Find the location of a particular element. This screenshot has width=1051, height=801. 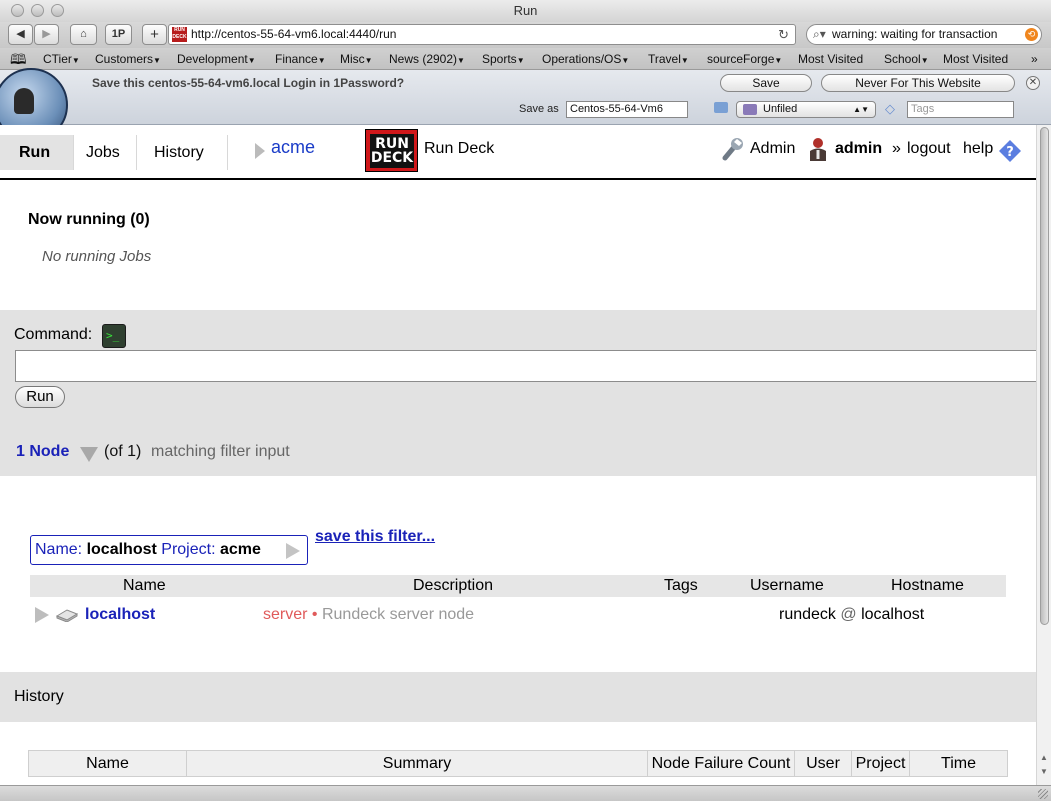

logout-link: logout is located at coordinates (929, 149).